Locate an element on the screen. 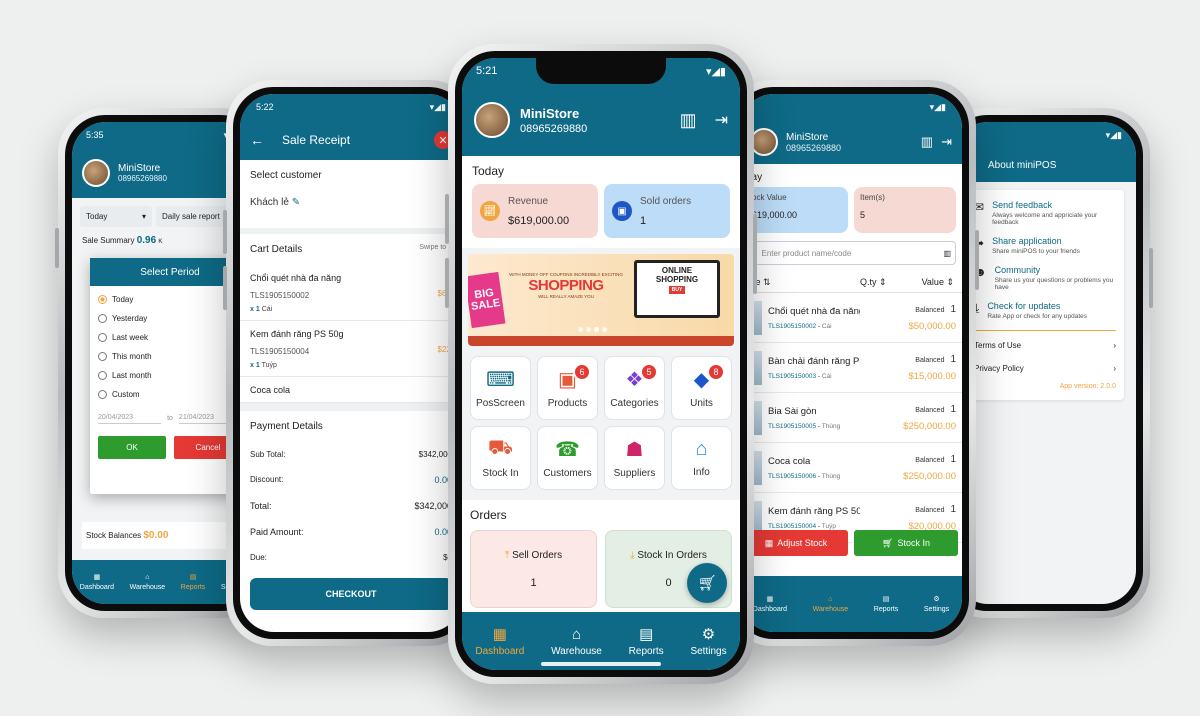 The image size is (1200, 716). privacy-link: Privacy Policy › is located at coordinates (1045, 368).